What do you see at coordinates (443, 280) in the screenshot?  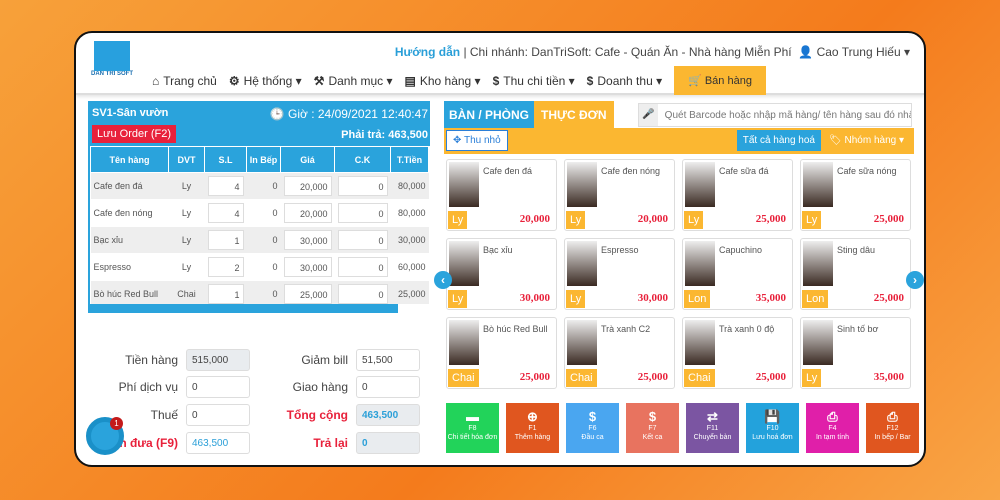 I see `prev-page-button: ‹` at bounding box center [443, 280].